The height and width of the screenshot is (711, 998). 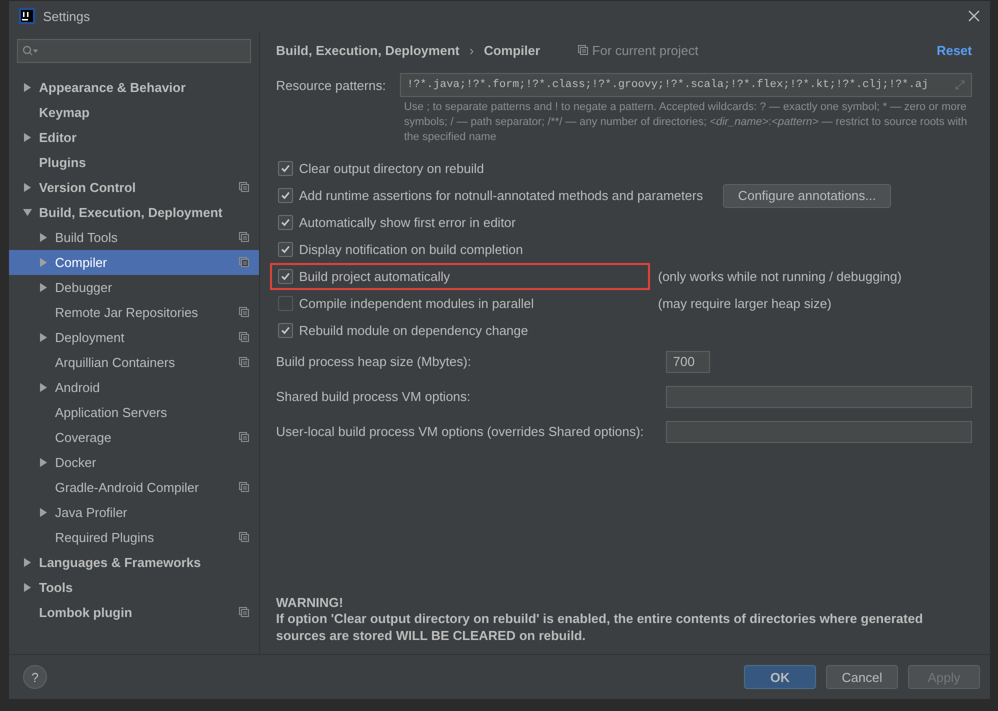 I want to click on sidebar-item: Required Plugins, so click(x=134, y=537).